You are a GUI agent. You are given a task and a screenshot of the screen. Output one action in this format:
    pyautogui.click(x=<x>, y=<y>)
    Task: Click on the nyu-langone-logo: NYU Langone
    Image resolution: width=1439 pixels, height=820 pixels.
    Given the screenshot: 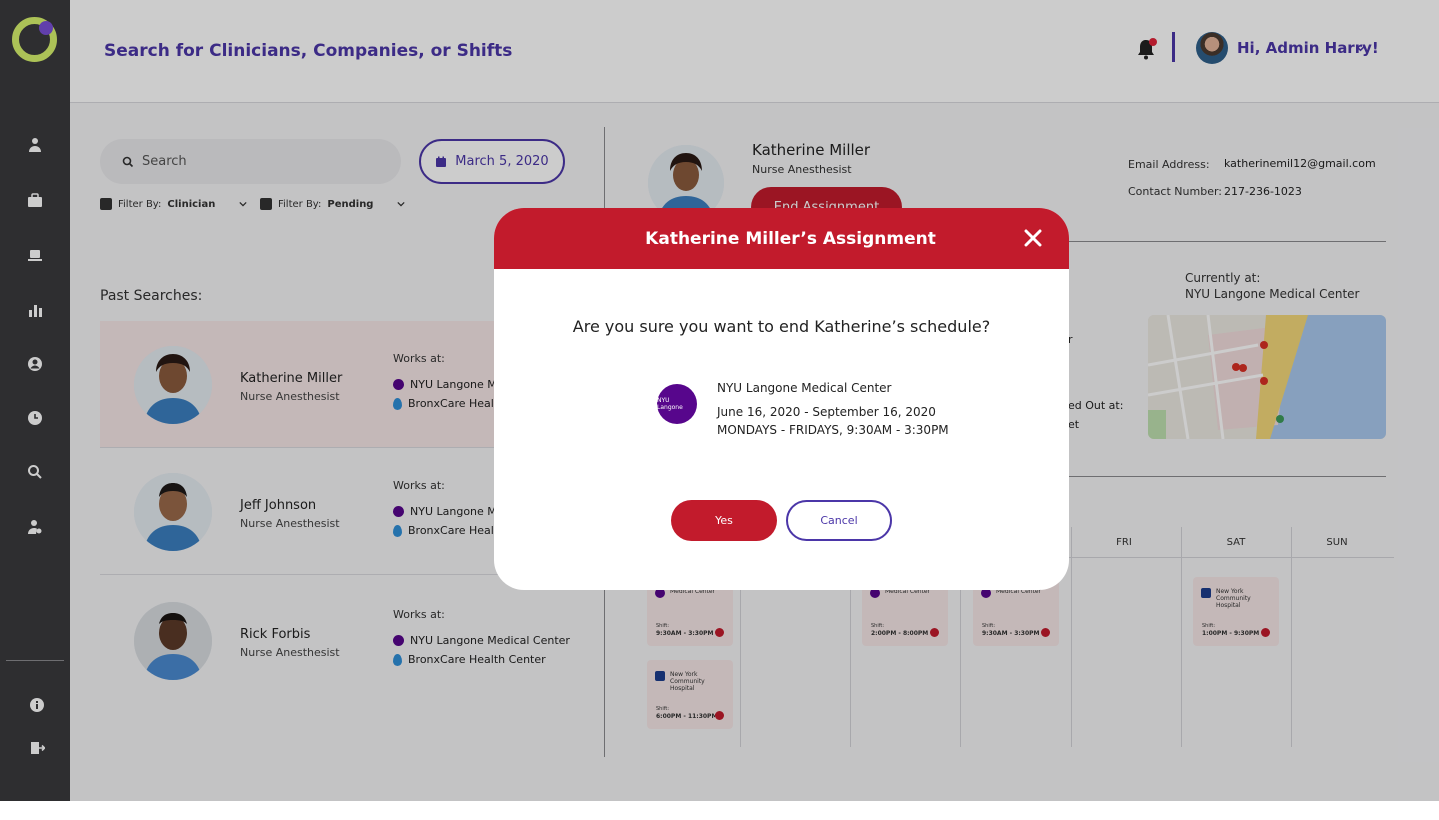 What is the action you would take?
    pyautogui.click(x=677, y=404)
    